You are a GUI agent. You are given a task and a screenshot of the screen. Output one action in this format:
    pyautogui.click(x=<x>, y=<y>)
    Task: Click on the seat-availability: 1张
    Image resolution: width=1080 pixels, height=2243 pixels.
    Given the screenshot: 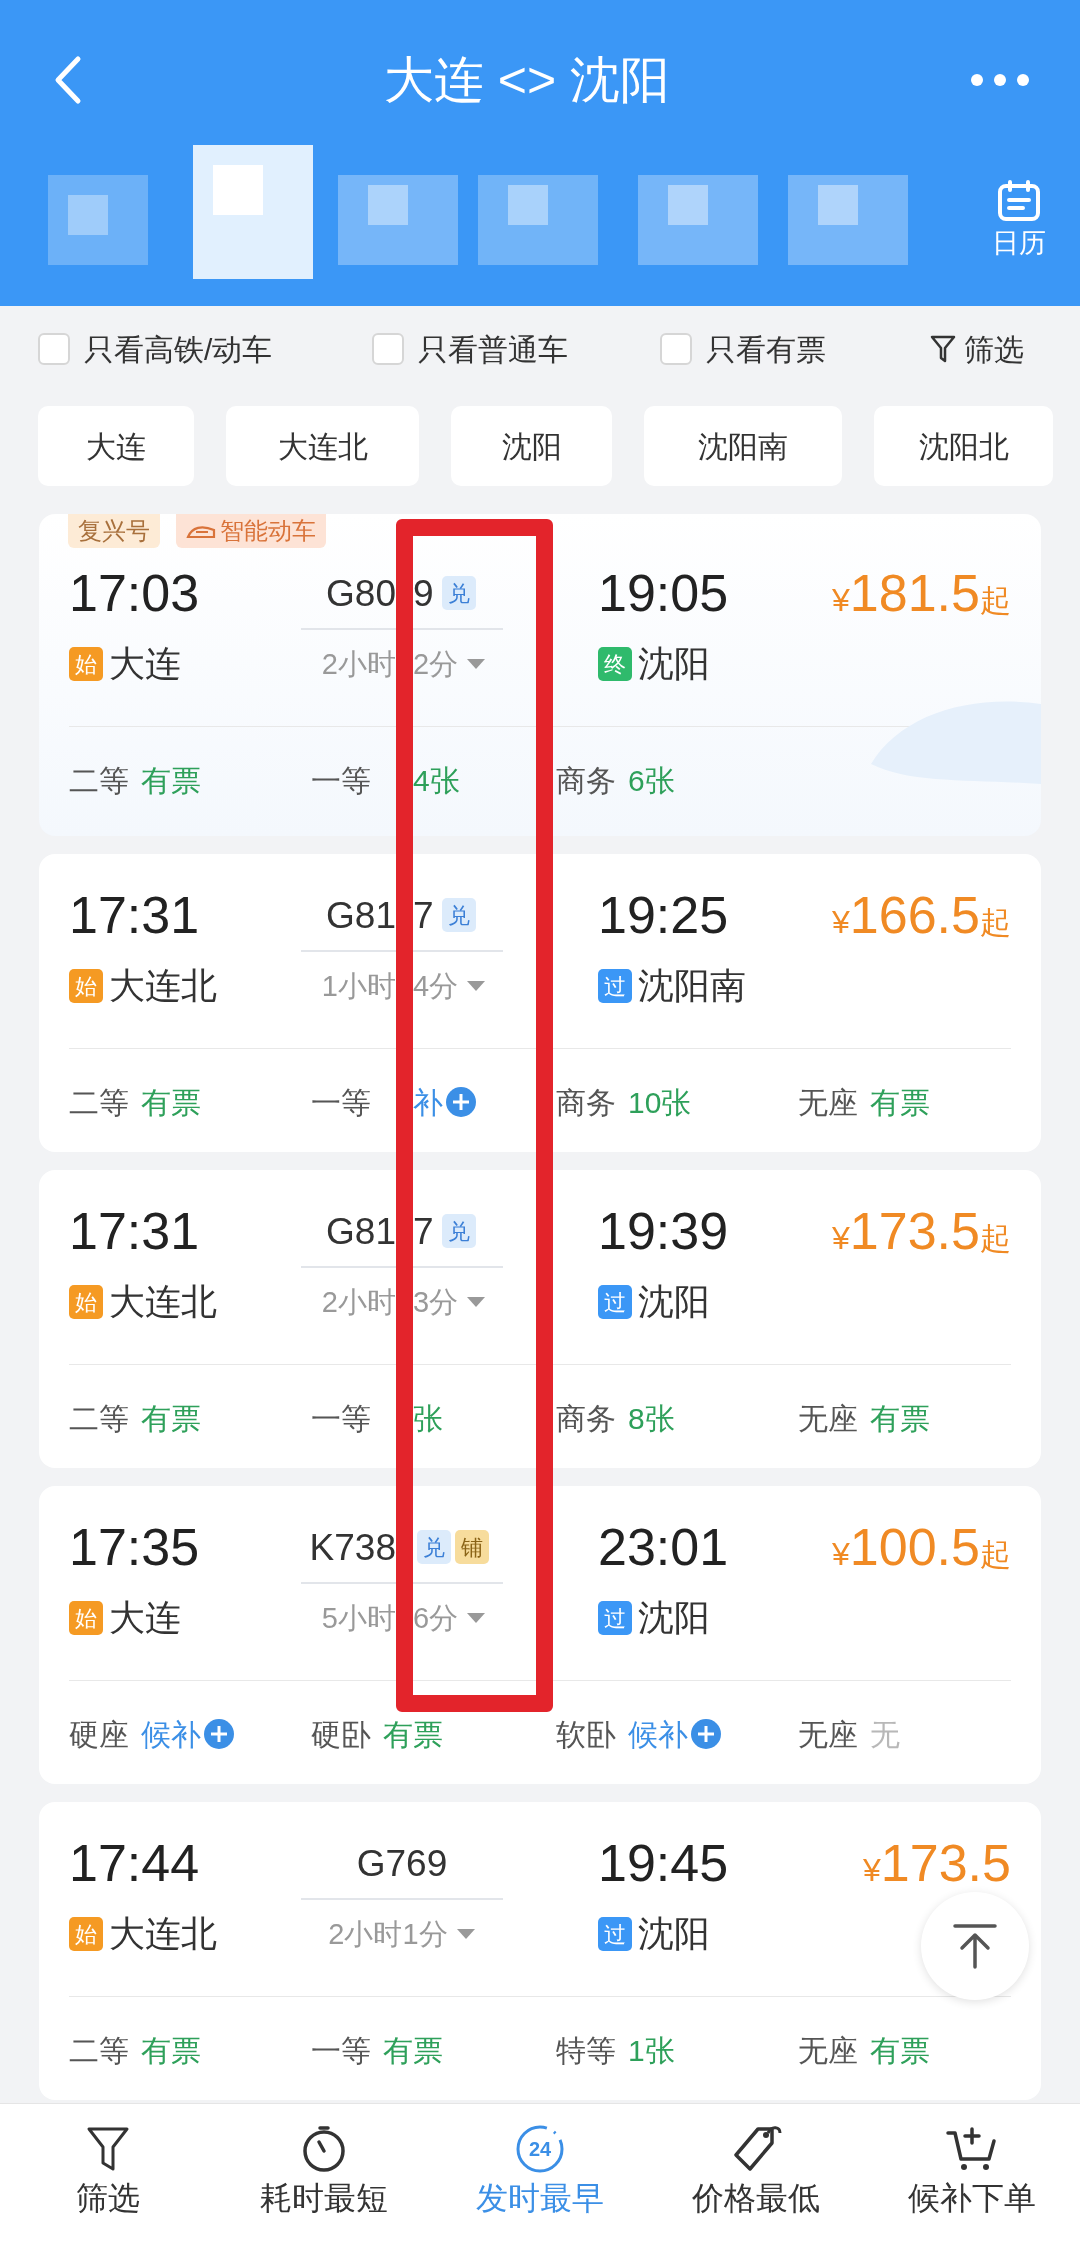 What is the action you would take?
    pyautogui.click(x=651, y=2050)
    